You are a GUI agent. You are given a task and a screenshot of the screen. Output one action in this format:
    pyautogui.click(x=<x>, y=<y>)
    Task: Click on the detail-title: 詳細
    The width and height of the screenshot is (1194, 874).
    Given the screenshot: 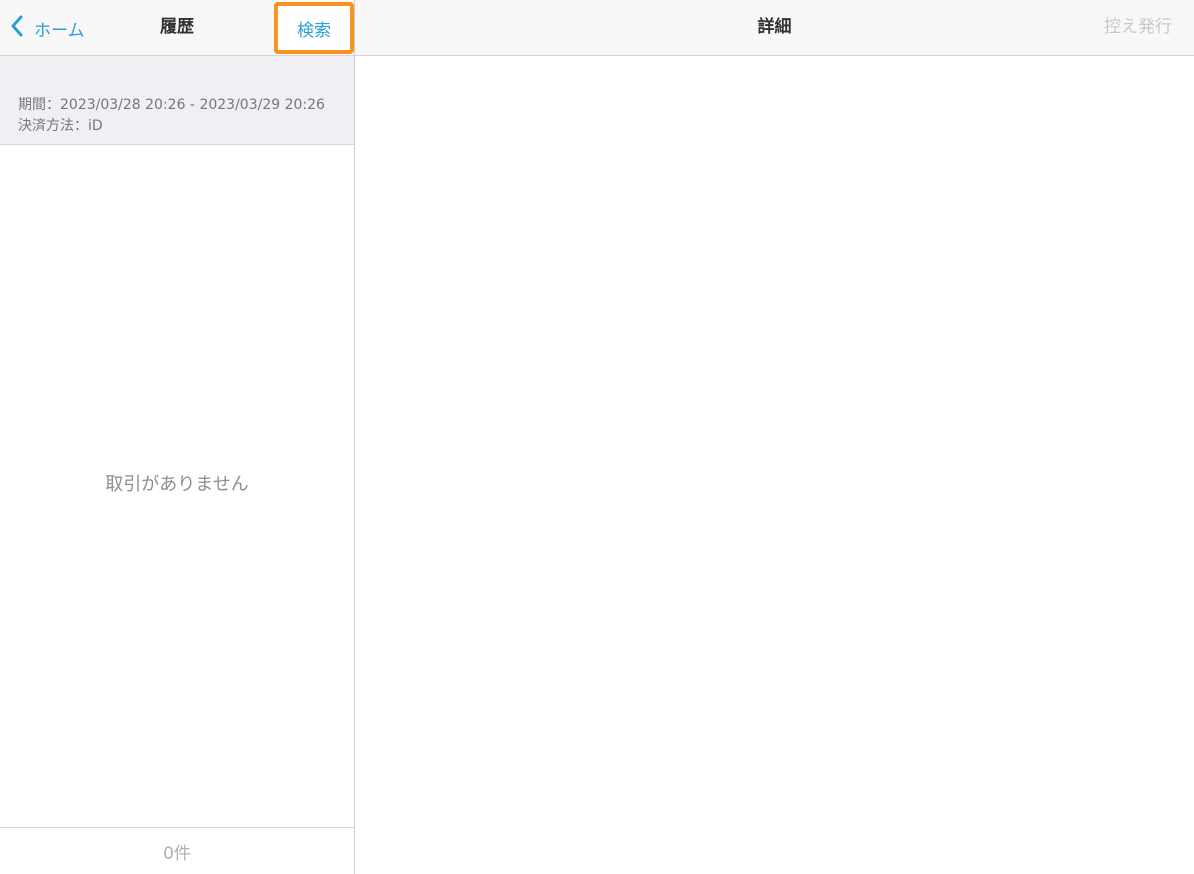 What is the action you would take?
    pyautogui.click(x=774, y=27)
    